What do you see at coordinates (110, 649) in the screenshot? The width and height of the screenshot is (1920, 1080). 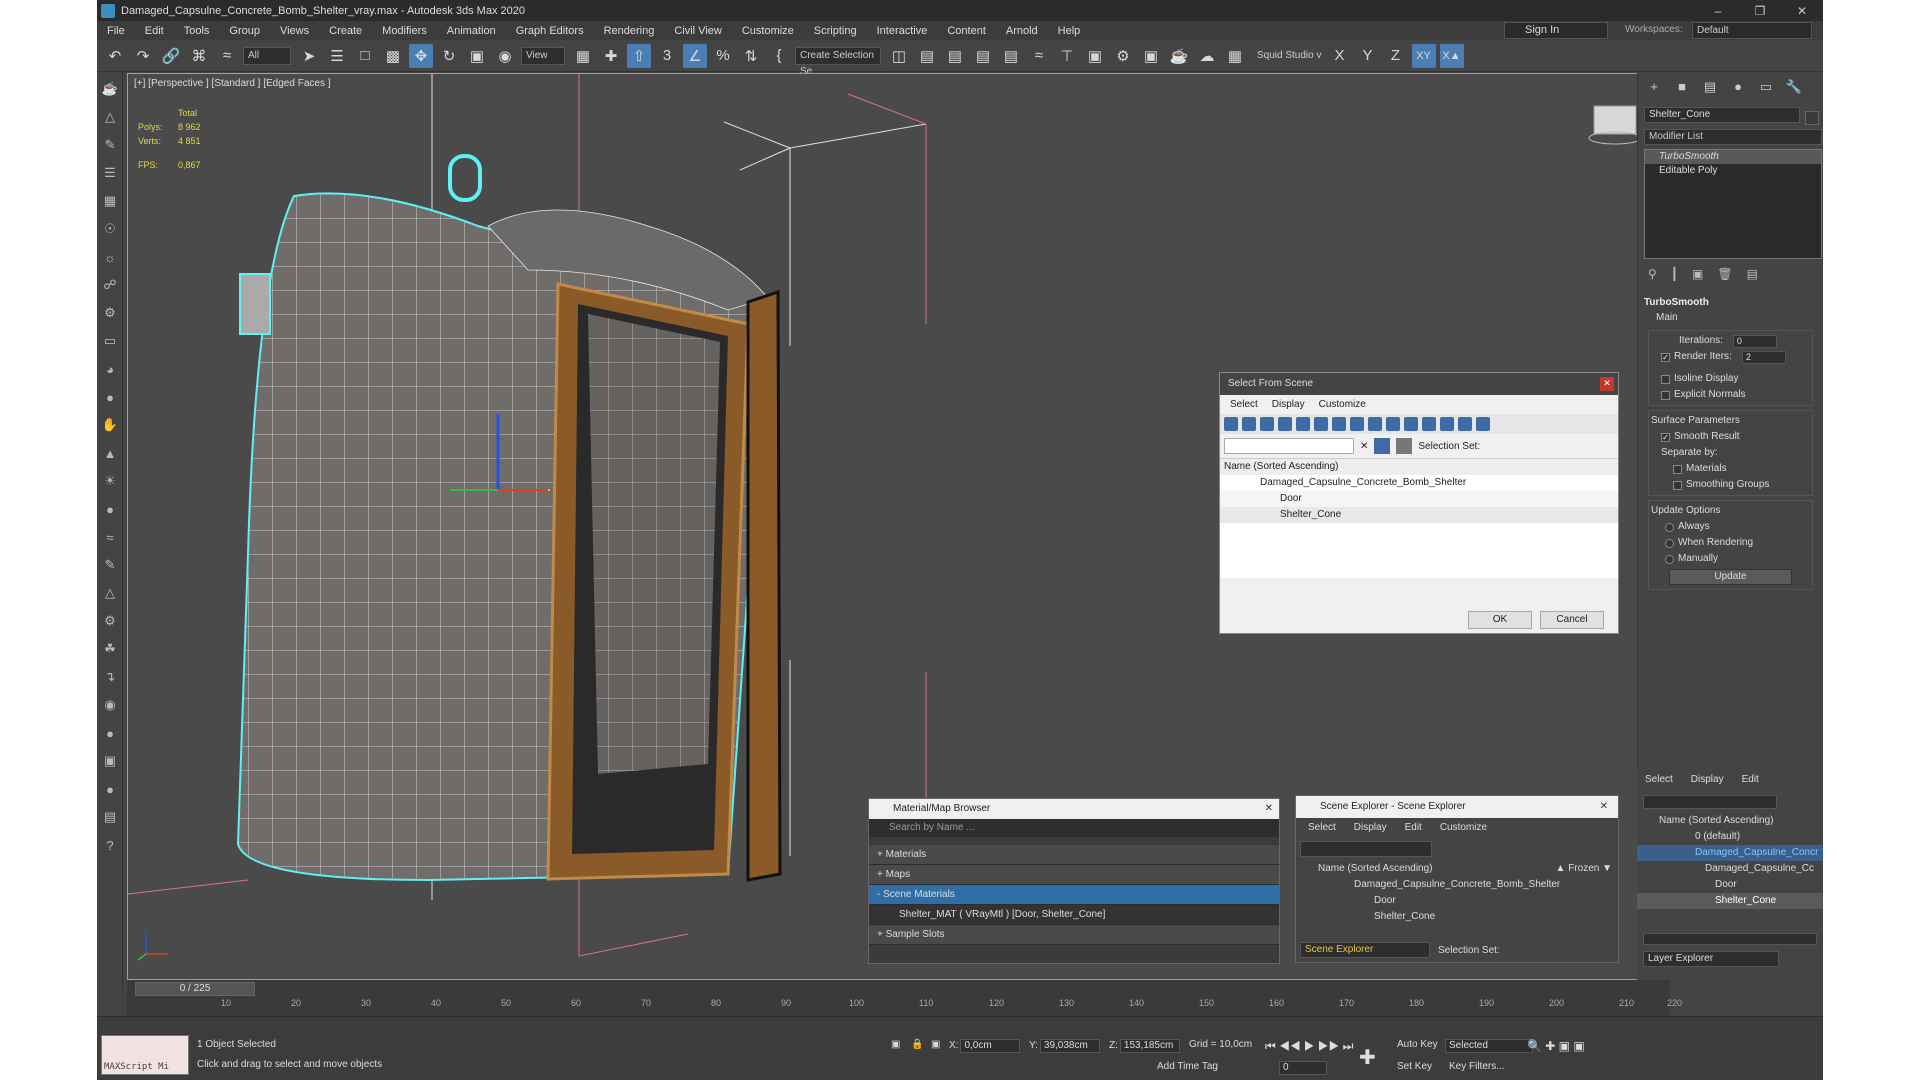 I see `grass-icon: ☘` at bounding box center [110, 649].